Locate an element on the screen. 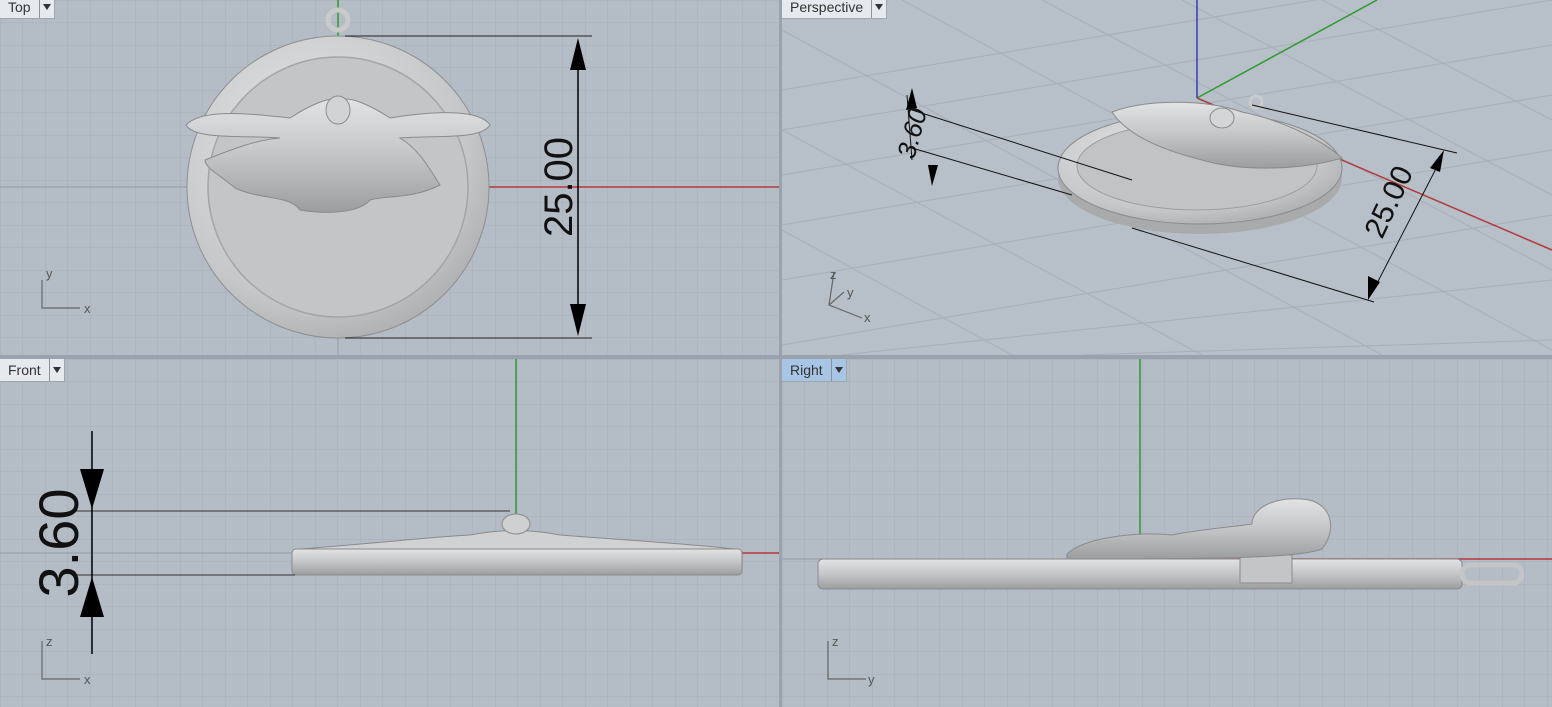  tab-front: Front is located at coordinates (32, 370).